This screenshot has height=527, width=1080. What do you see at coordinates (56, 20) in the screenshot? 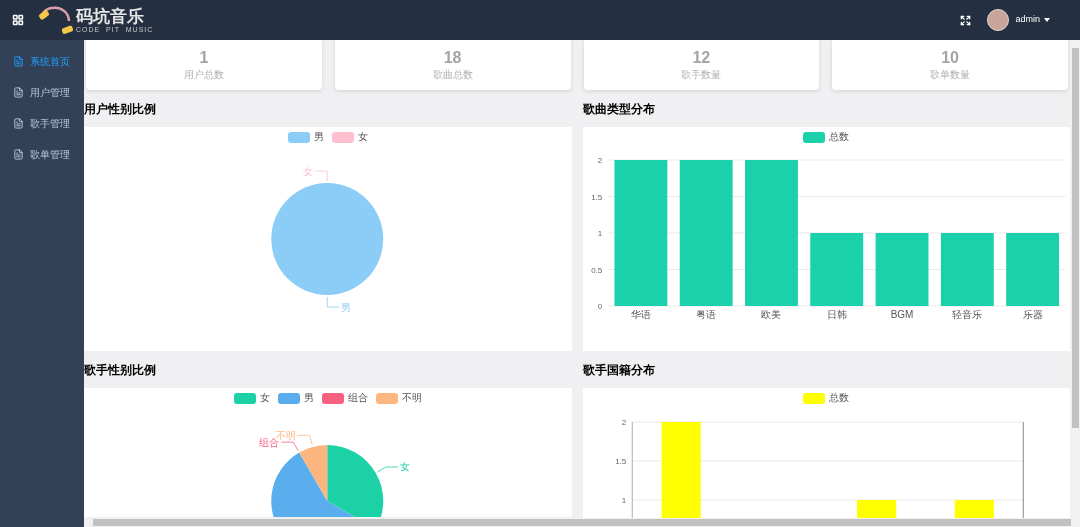
I see `headphones-logo-icon` at bounding box center [56, 20].